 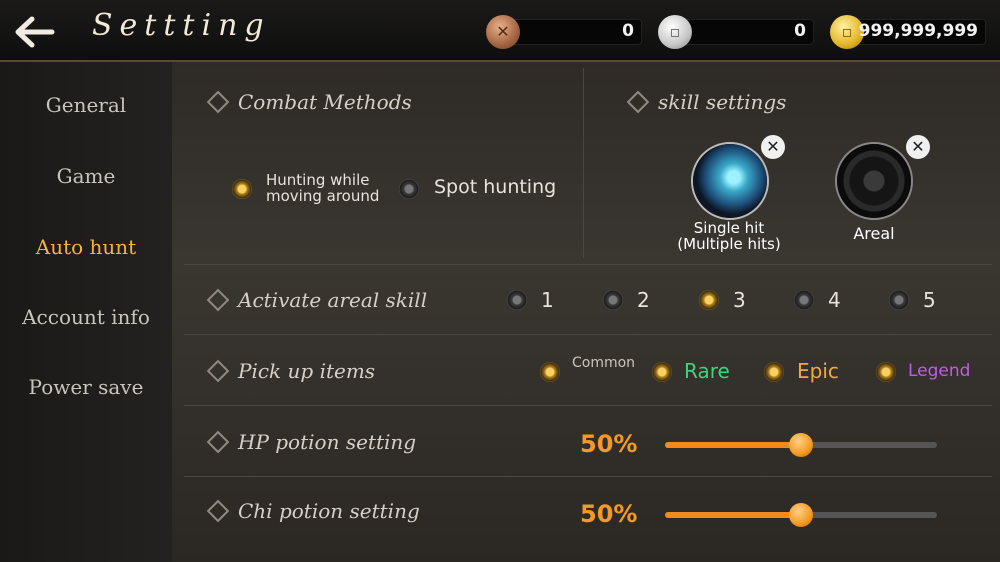 I want to click on combat-methods-title: Combat Methods, so click(x=309, y=102).